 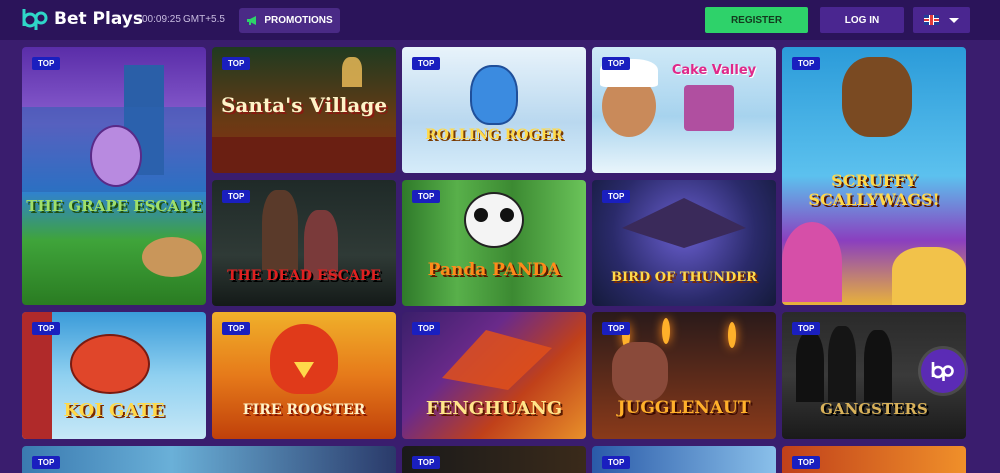 What do you see at coordinates (494, 270) in the screenshot?
I see `game-title: Panda PANDA` at bounding box center [494, 270].